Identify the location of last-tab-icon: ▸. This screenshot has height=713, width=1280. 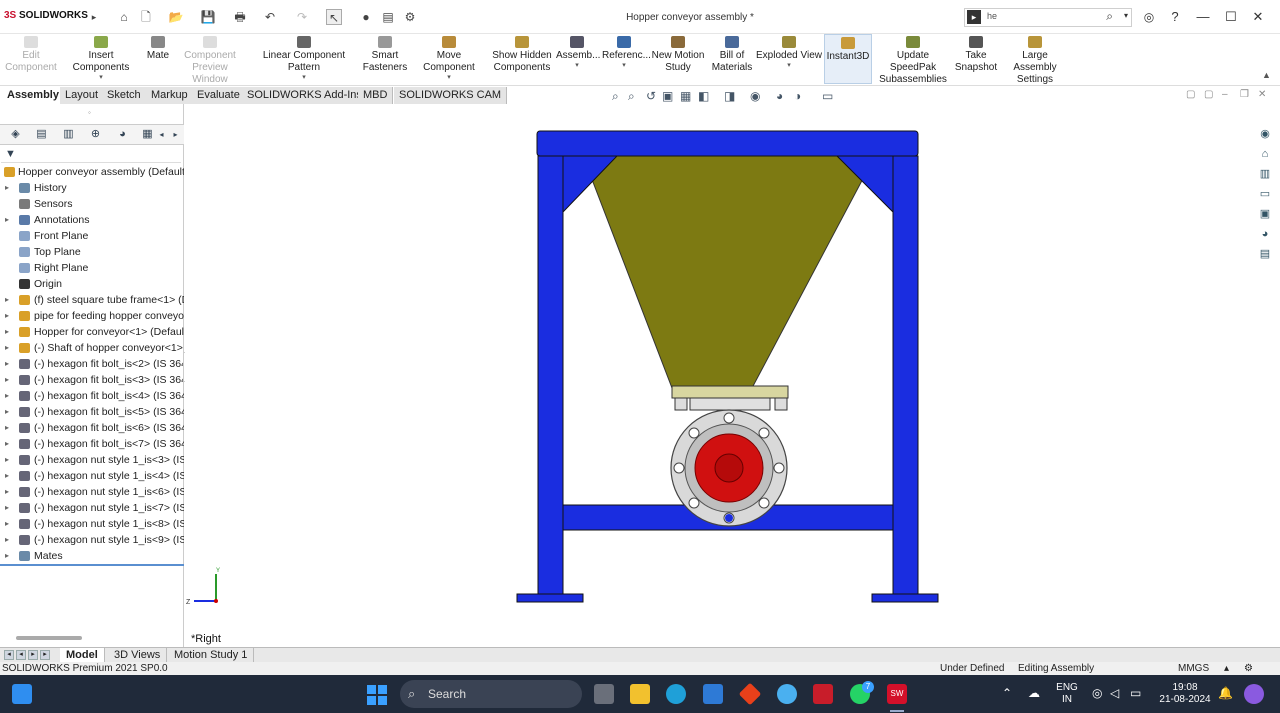
(45, 655).